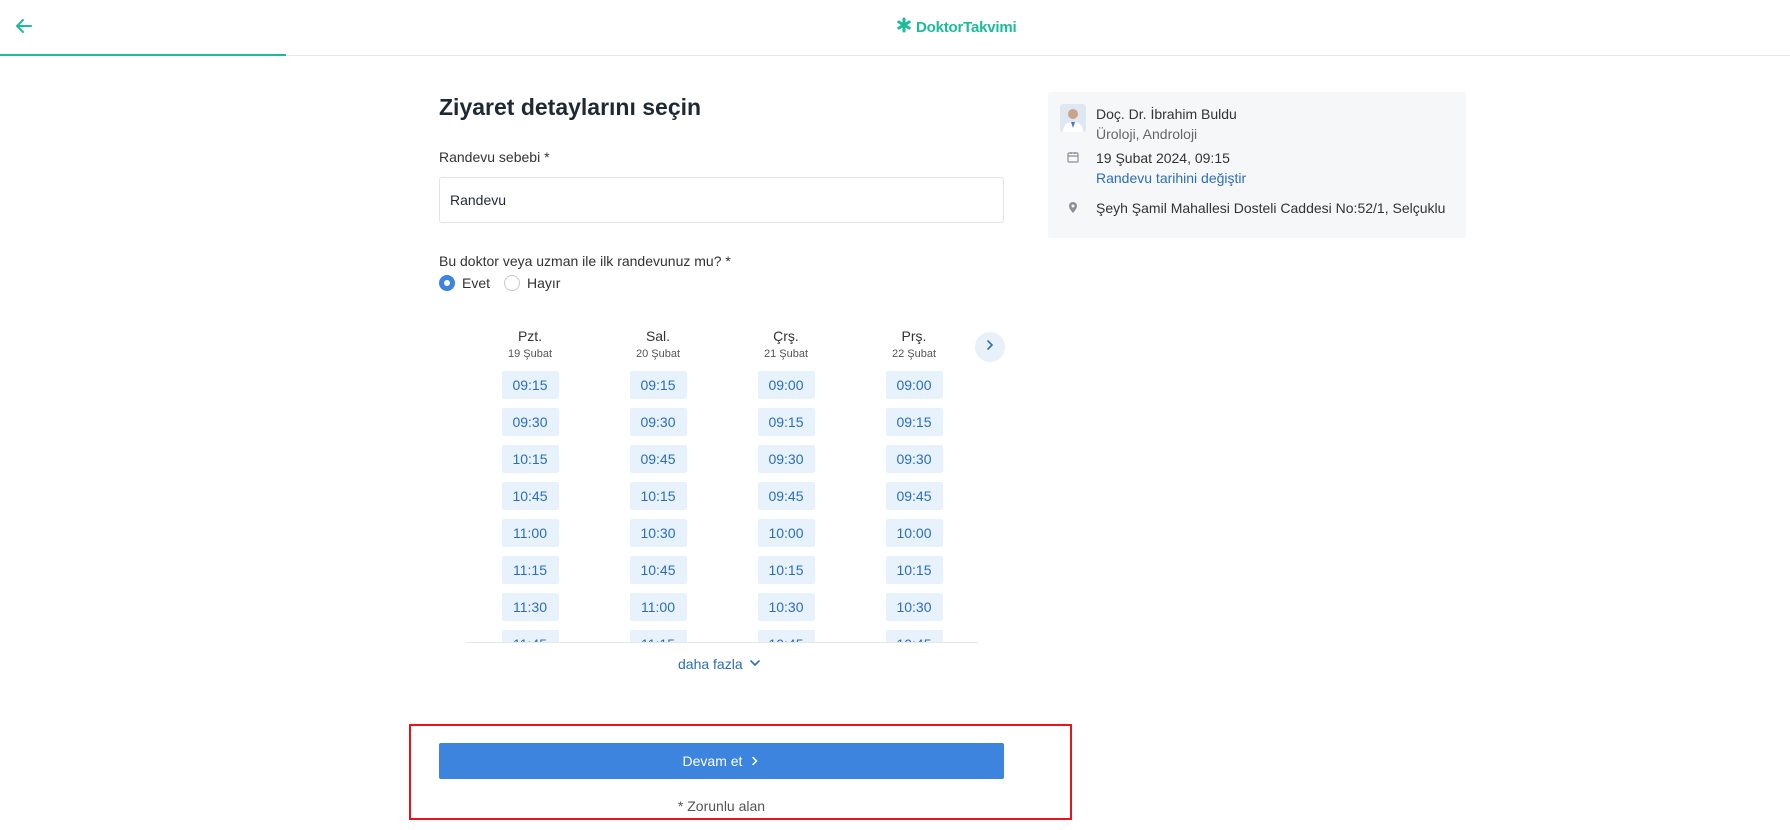 This screenshot has width=1790, height=830. I want to click on arrow-left-icon, so click(24, 28).